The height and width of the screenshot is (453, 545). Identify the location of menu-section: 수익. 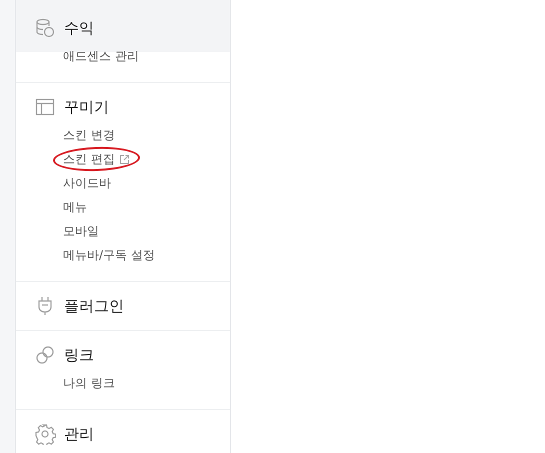
(123, 26).